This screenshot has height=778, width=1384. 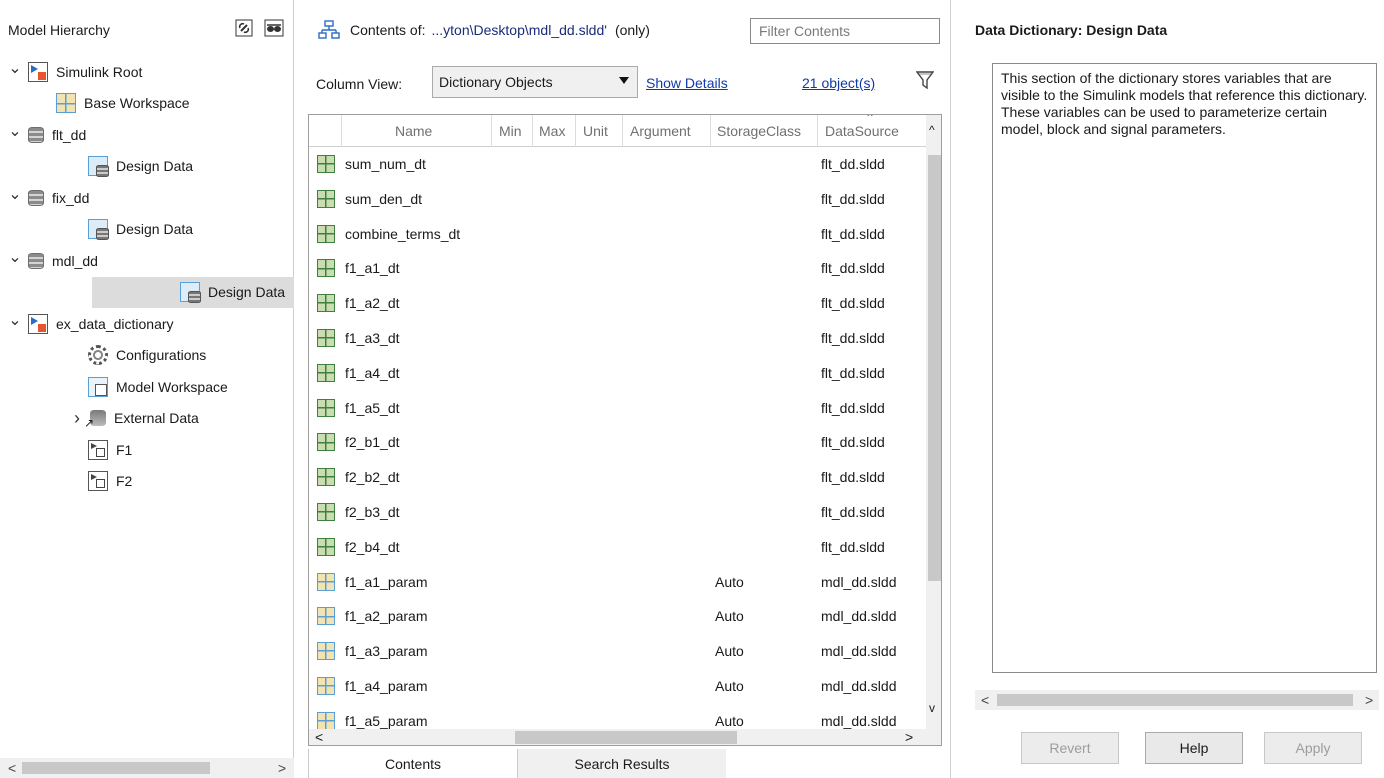 What do you see at coordinates (932, 130) in the screenshot?
I see `scroll-up-icon: ^` at bounding box center [932, 130].